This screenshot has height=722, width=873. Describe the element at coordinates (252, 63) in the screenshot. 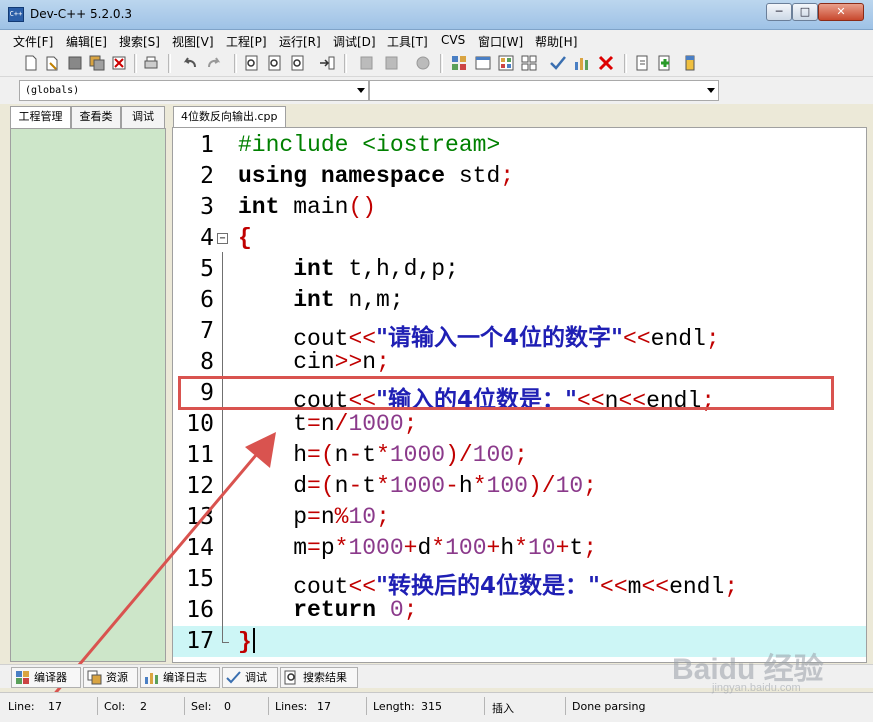

I see `find-icon` at that location.